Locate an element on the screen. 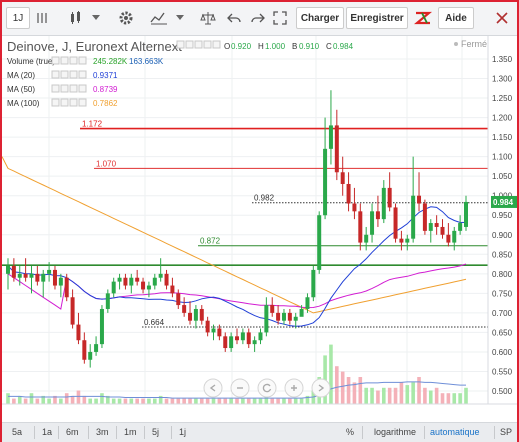  indicators-button is located at coordinates (159, 18).